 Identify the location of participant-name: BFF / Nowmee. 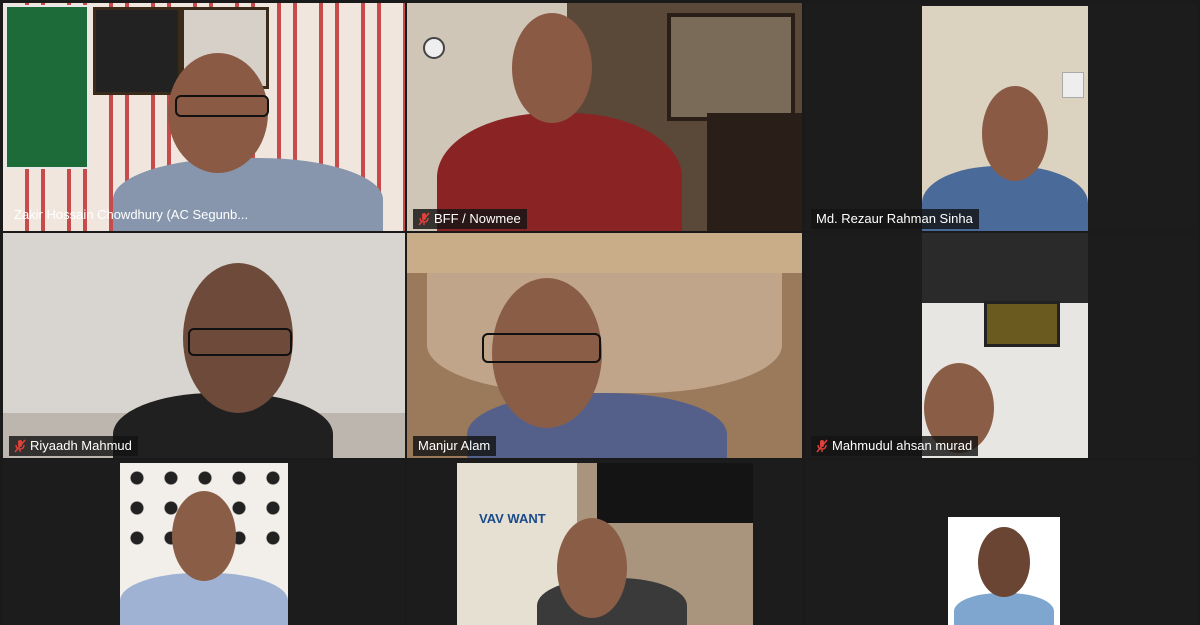
(477, 218).